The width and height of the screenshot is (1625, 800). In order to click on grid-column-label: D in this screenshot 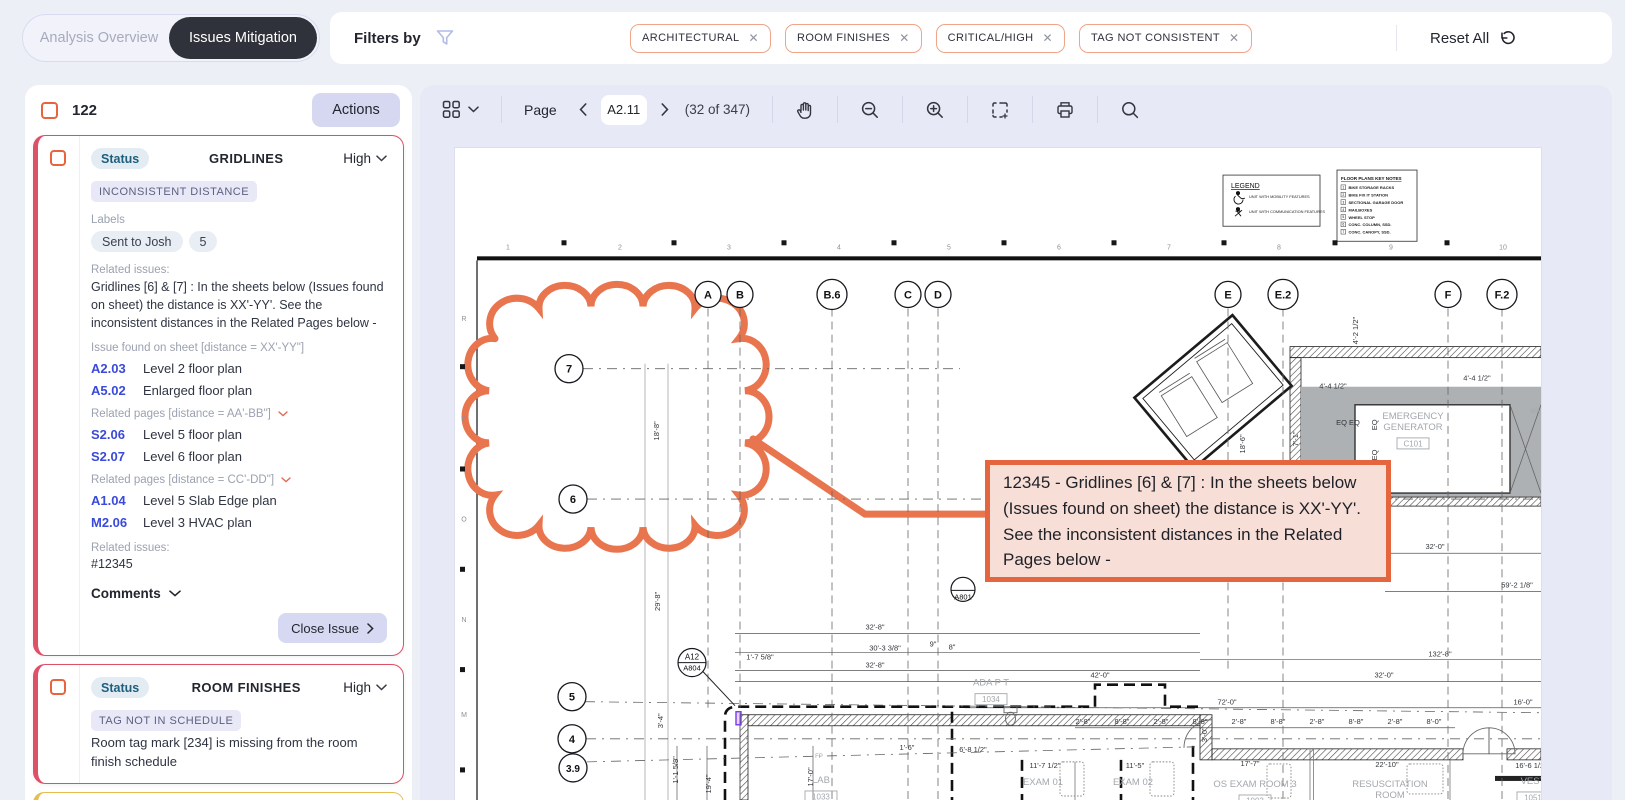, I will do `click(938, 295)`.